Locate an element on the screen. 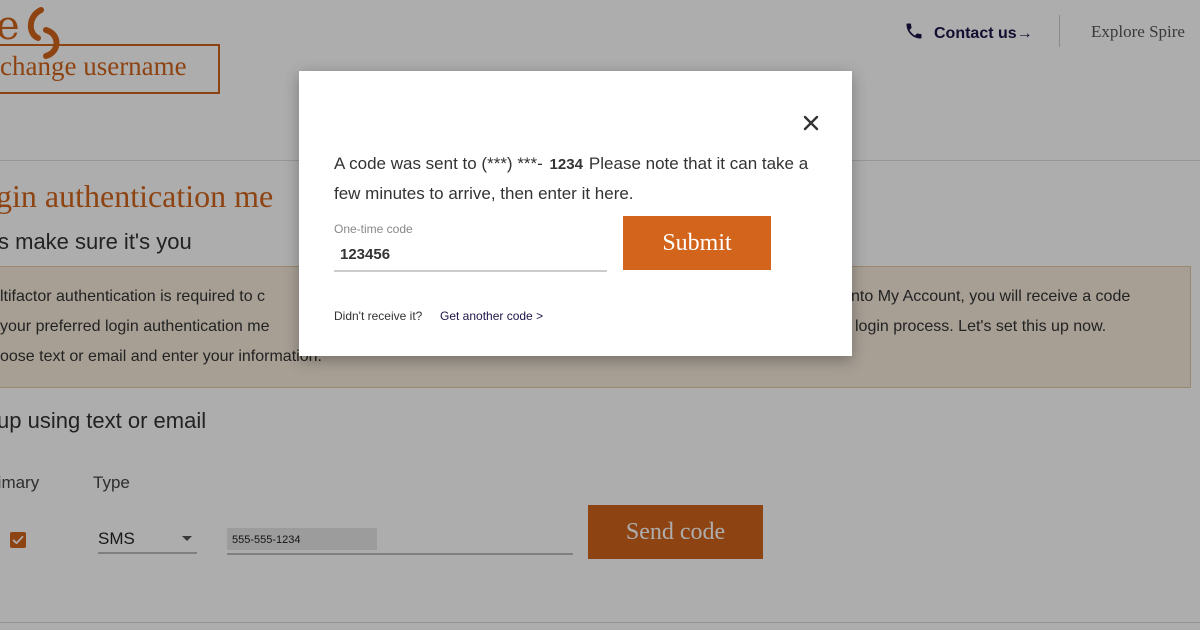 Image resolution: width=1200 pixels, height=630 pixels. get-another-code-link: Get another code > is located at coordinates (491, 316).